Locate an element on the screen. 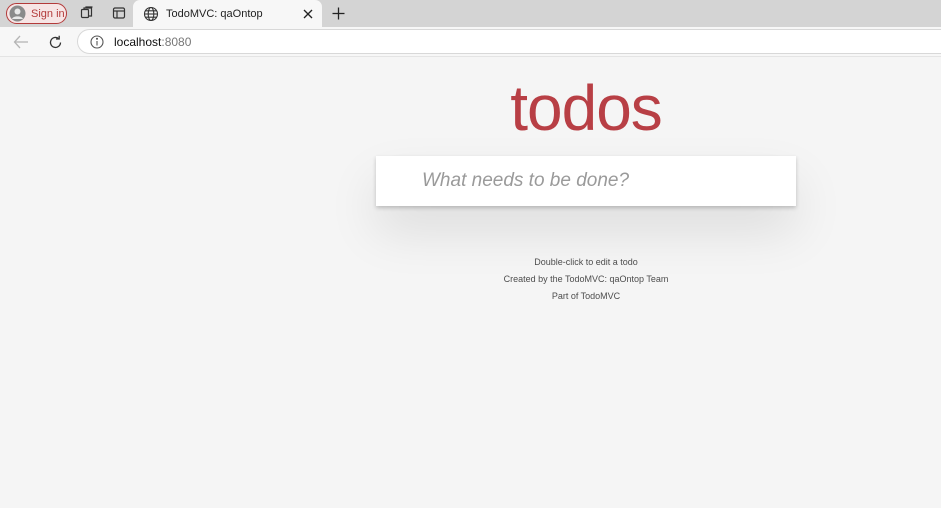 The width and height of the screenshot is (941, 508). url-host: localhost is located at coordinates (138, 41).